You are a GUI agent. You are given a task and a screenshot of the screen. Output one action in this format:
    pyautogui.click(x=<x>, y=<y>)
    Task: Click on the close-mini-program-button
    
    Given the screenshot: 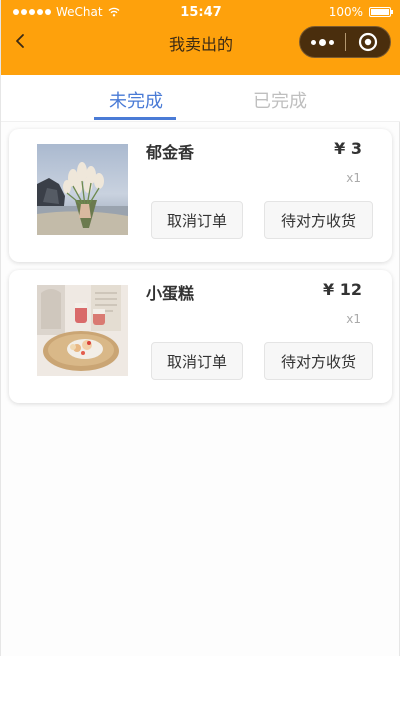 What is the action you would take?
    pyautogui.click(x=368, y=42)
    